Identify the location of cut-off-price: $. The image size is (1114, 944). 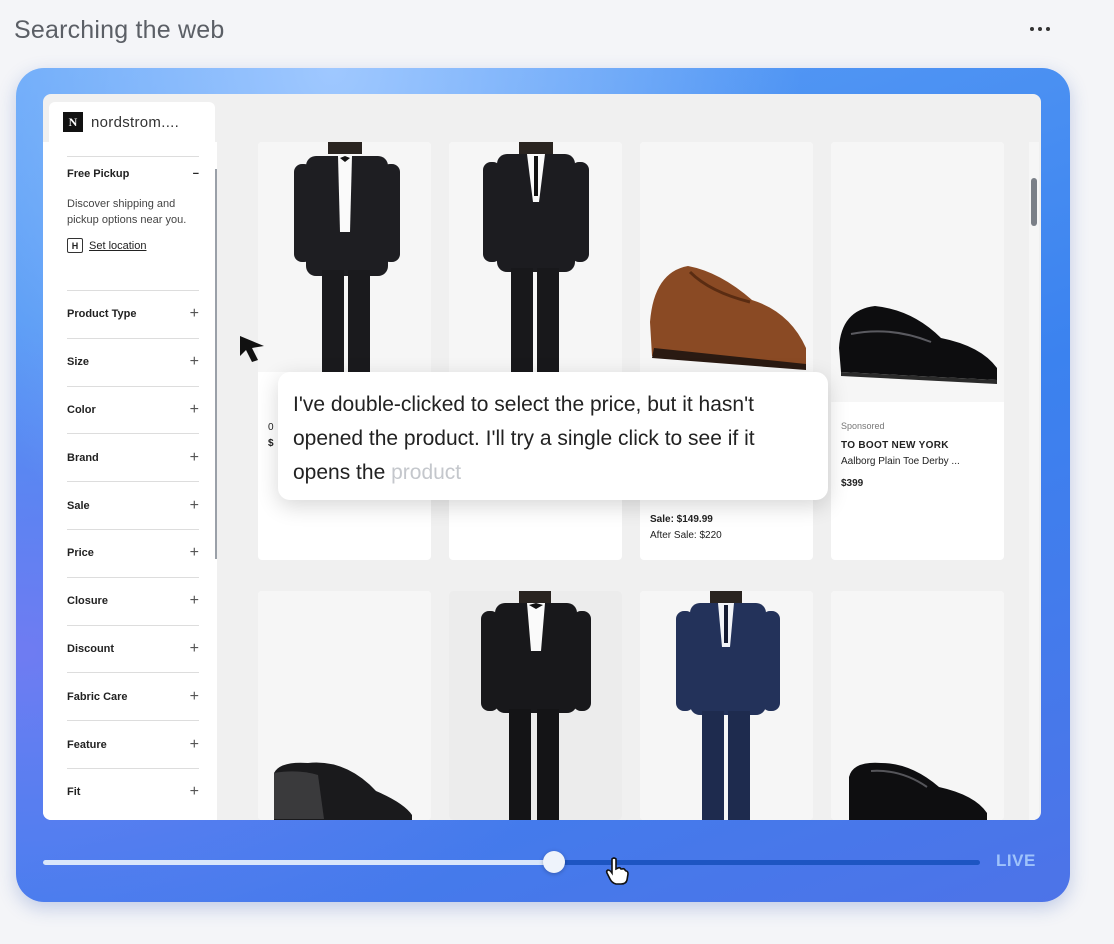
(271, 443).